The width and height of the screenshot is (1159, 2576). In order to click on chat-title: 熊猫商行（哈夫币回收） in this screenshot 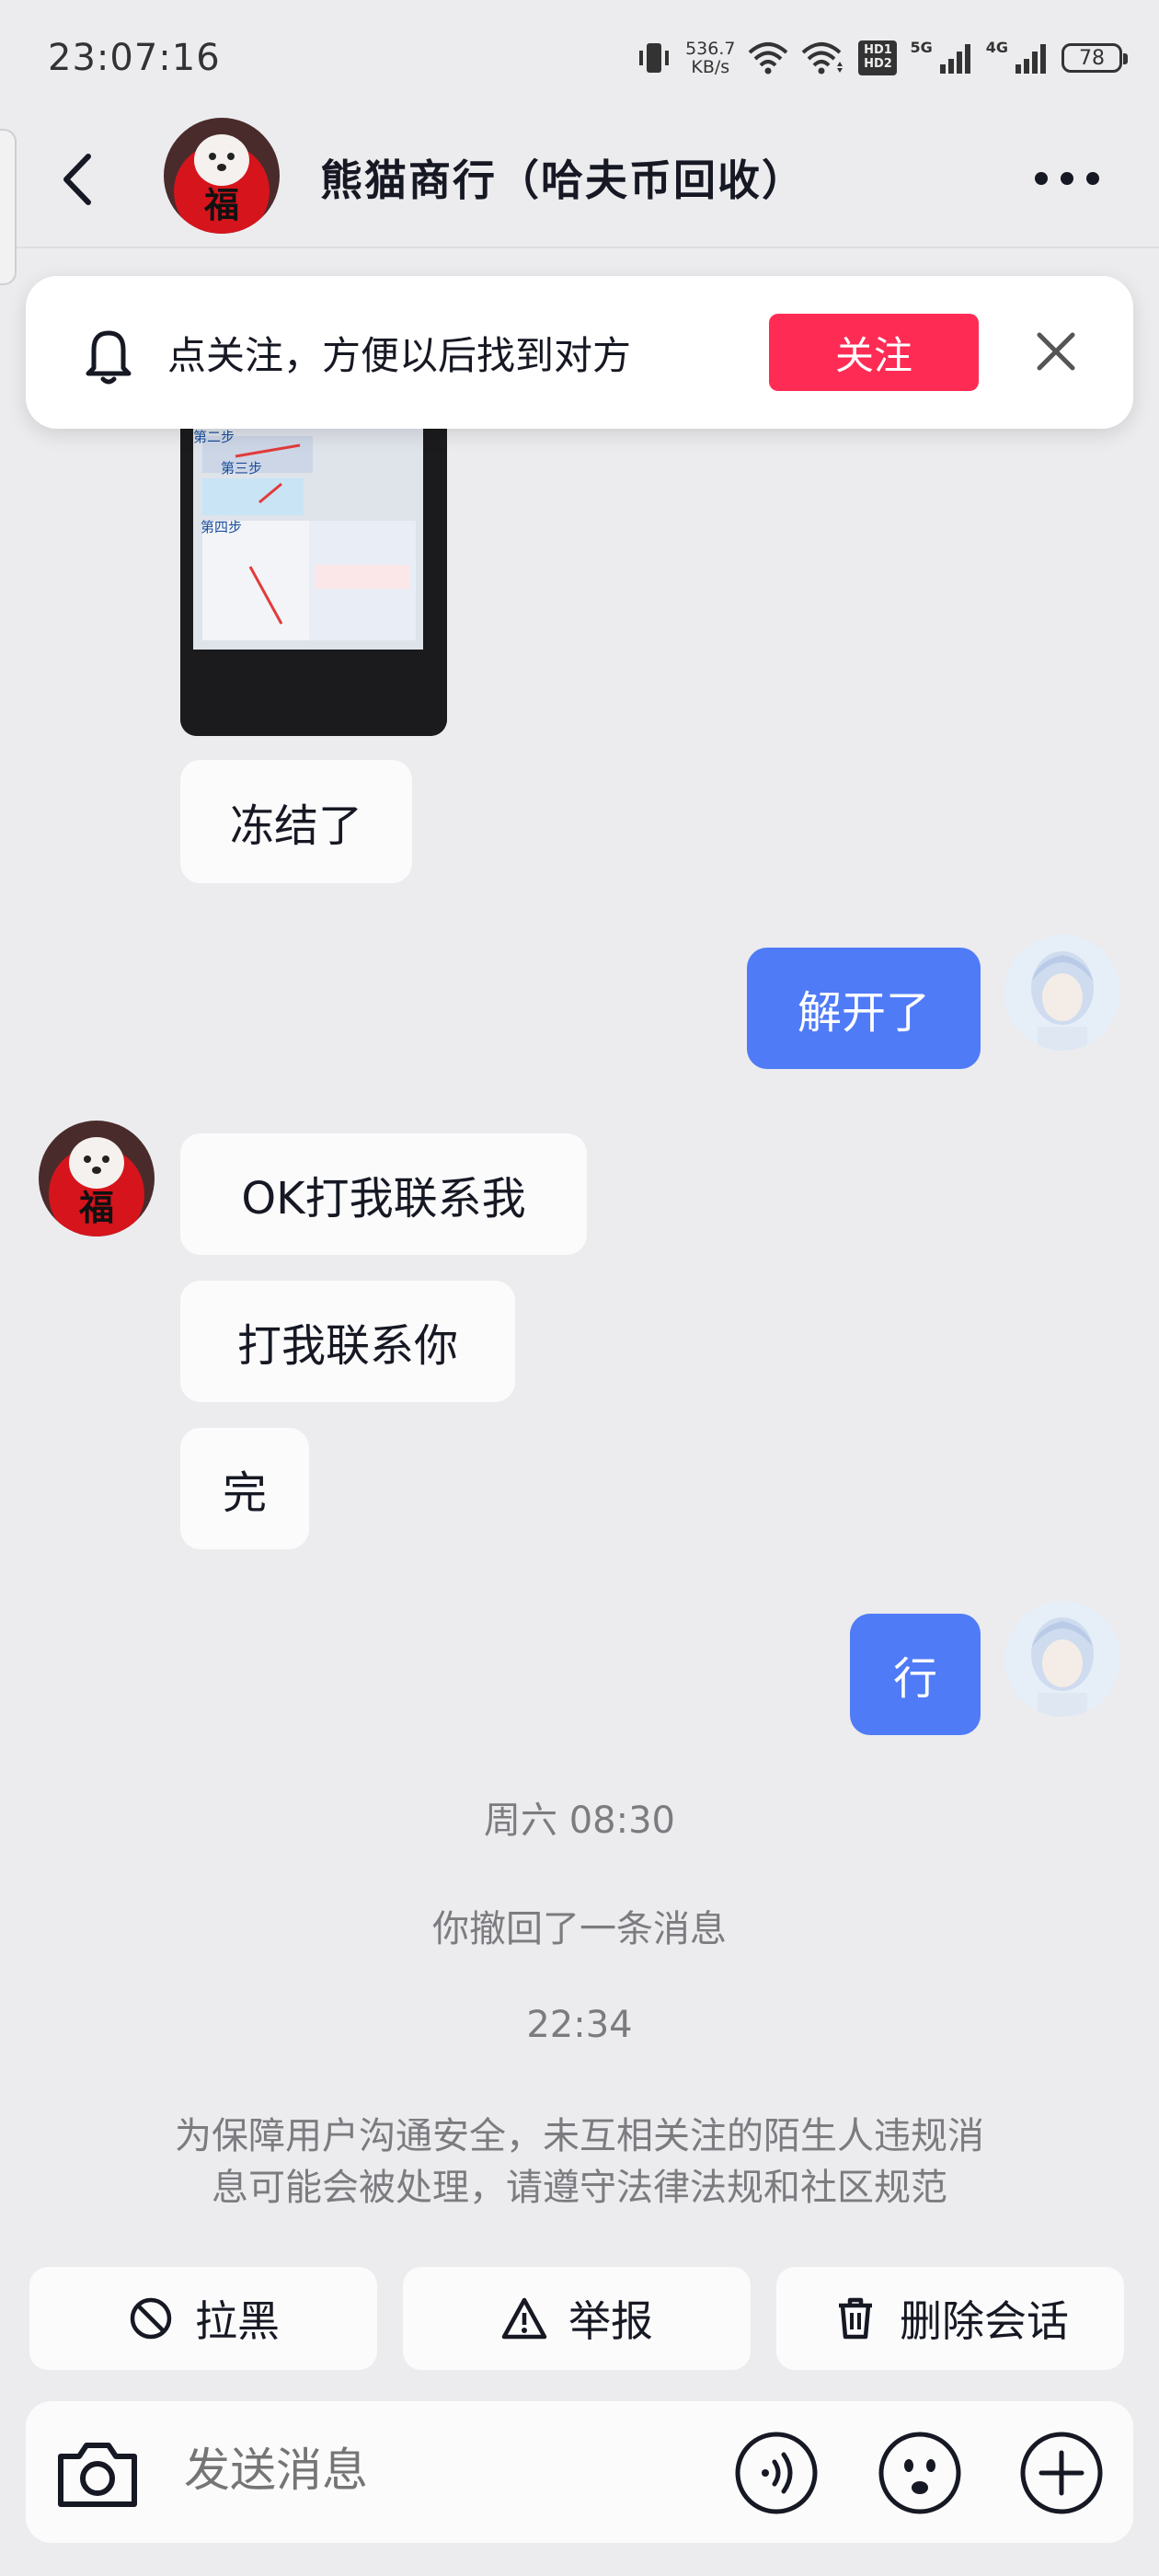, I will do `click(563, 177)`.